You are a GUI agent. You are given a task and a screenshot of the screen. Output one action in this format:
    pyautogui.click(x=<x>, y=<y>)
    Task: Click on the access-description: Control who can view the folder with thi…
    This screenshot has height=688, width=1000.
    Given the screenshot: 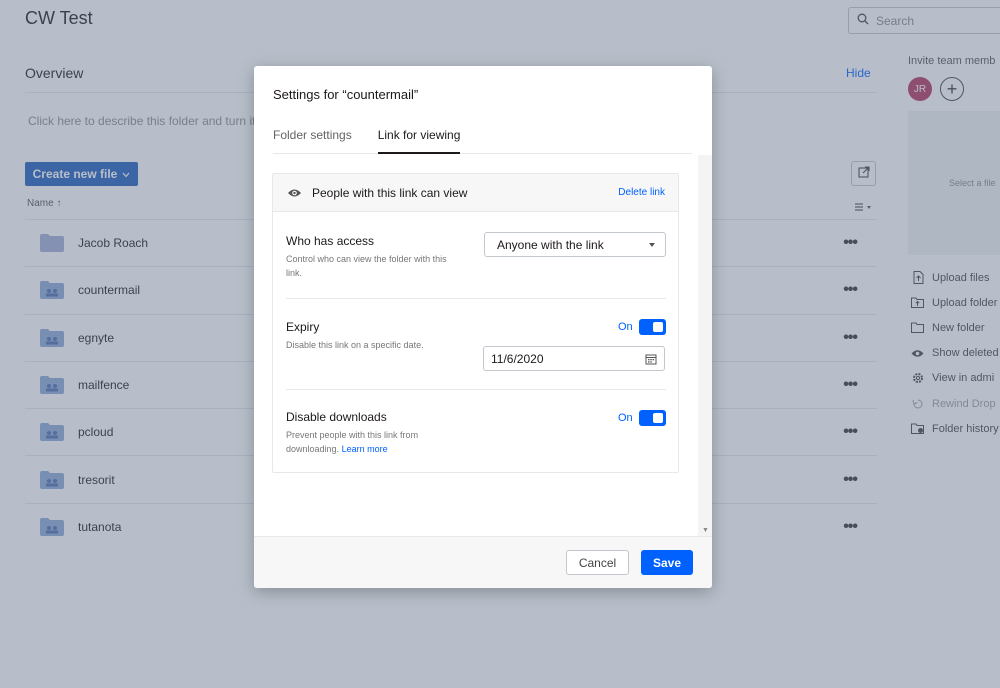 What is the action you would take?
    pyautogui.click(x=366, y=266)
    